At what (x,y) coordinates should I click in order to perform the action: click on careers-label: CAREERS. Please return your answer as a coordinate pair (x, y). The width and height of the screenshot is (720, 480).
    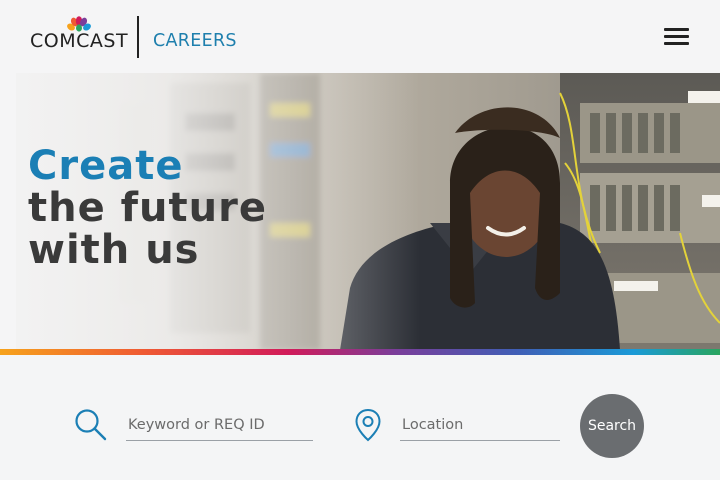
    Looking at the image, I should click on (195, 41).